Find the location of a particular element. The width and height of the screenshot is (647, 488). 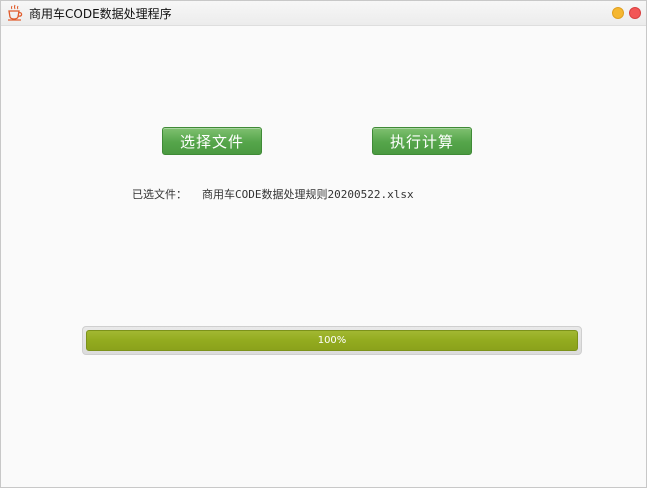

progress-text: 100% is located at coordinates (332, 340).